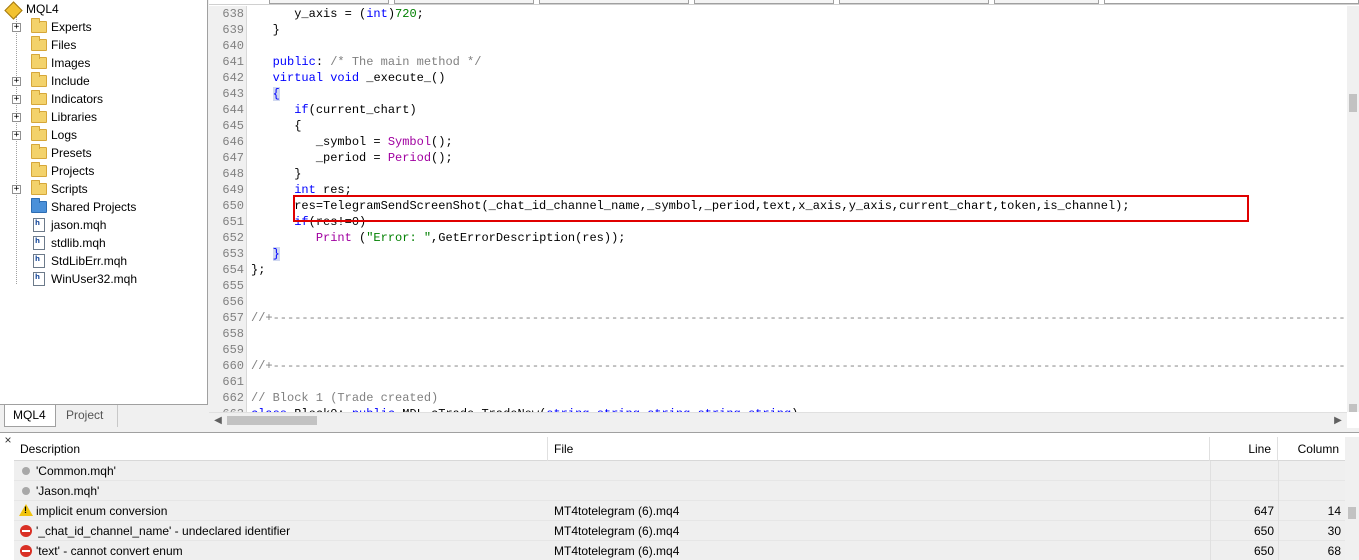 The width and height of the screenshot is (1359, 560). Describe the element at coordinates (352, 158) in the screenshot. I see `code-line: _period = Period();` at that location.